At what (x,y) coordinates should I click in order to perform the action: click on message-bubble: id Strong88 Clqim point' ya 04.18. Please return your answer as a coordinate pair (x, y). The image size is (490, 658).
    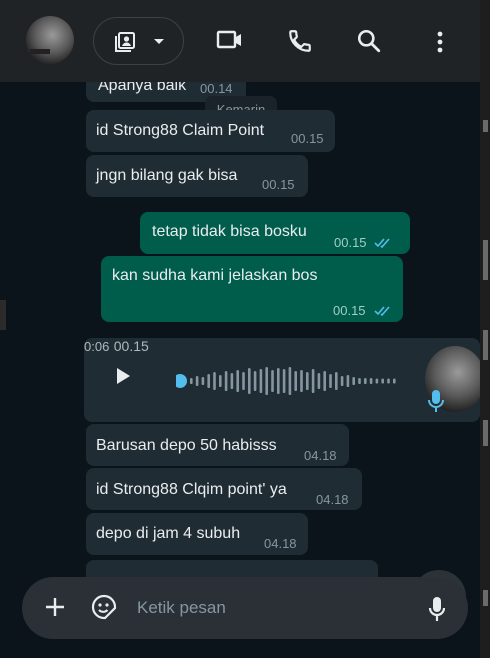
    Looking at the image, I should click on (224, 489).